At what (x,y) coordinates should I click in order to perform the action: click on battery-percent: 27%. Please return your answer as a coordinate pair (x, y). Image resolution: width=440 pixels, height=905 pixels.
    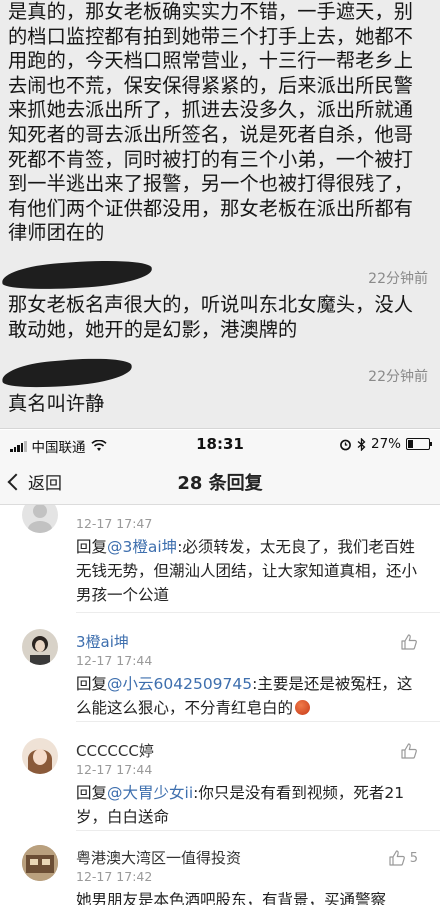
    Looking at the image, I should click on (385, 444).